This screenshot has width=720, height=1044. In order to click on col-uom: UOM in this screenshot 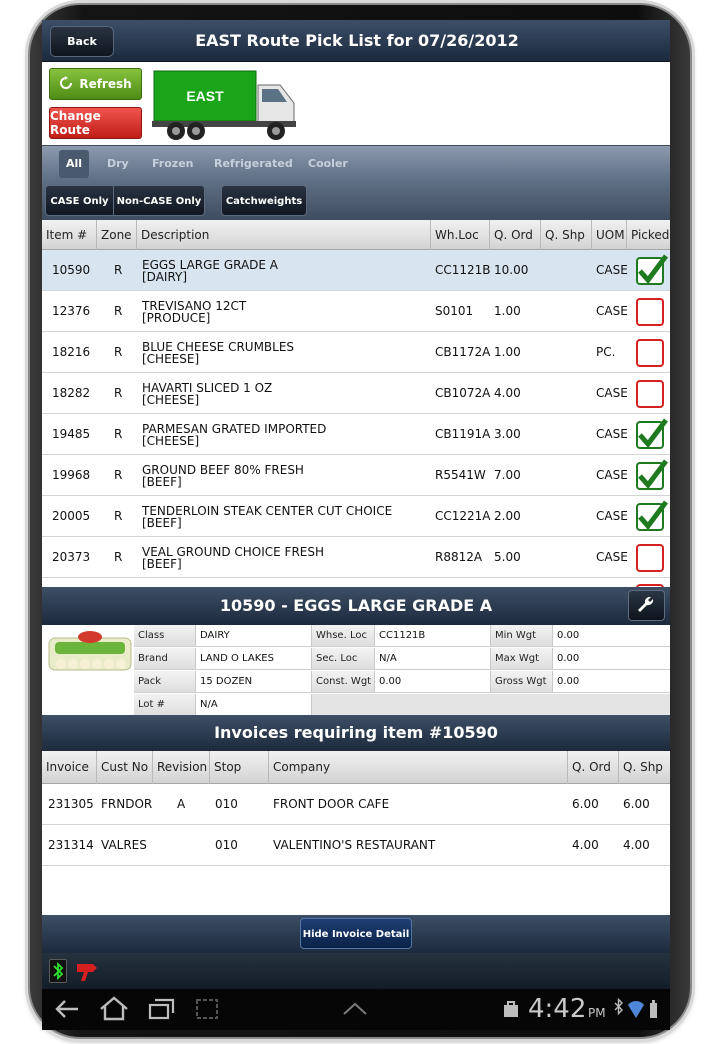, I will do `click(609, 235)`.